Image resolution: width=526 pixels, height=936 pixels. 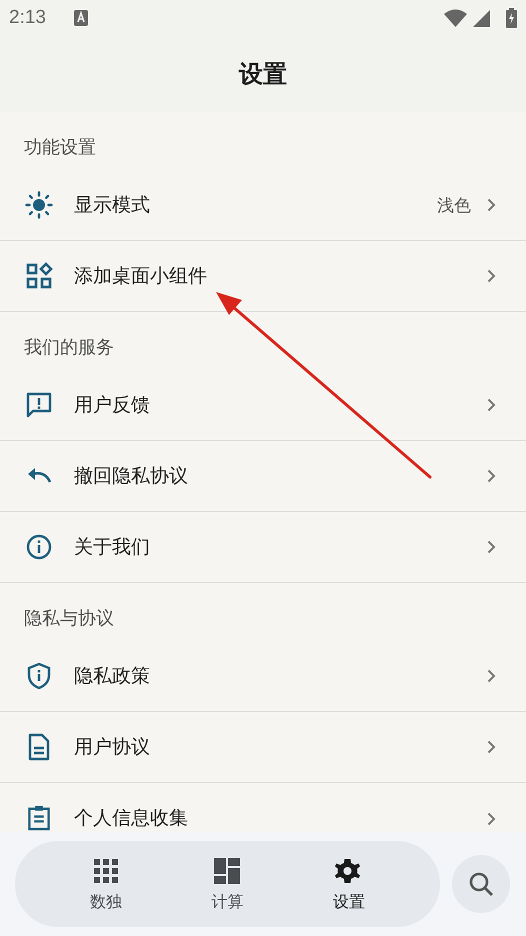 I want to click on feedback-icon, so click(x=39, y=405).